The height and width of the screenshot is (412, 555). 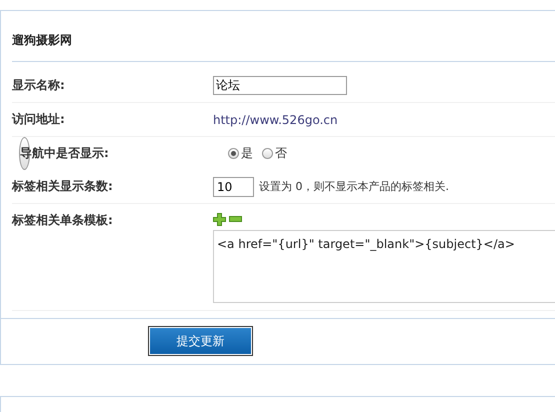 What do you see at coordinates (281, 153) in the screenshot?
I see `radio-label: 否` at bounding box center [281, 153].